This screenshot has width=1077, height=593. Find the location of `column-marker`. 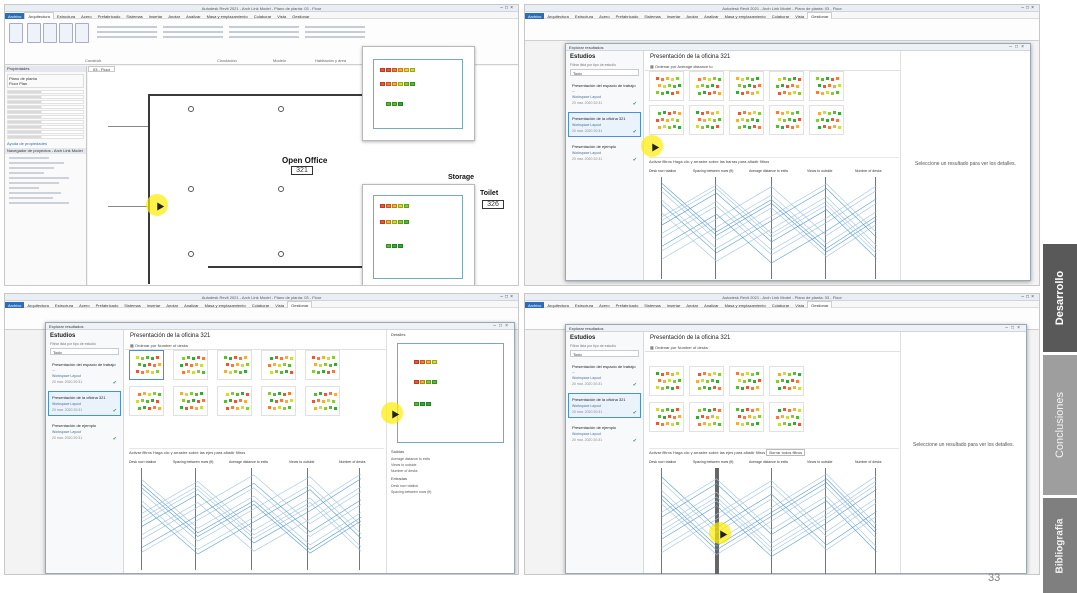

column-marker is located at coordinates (191, 189).